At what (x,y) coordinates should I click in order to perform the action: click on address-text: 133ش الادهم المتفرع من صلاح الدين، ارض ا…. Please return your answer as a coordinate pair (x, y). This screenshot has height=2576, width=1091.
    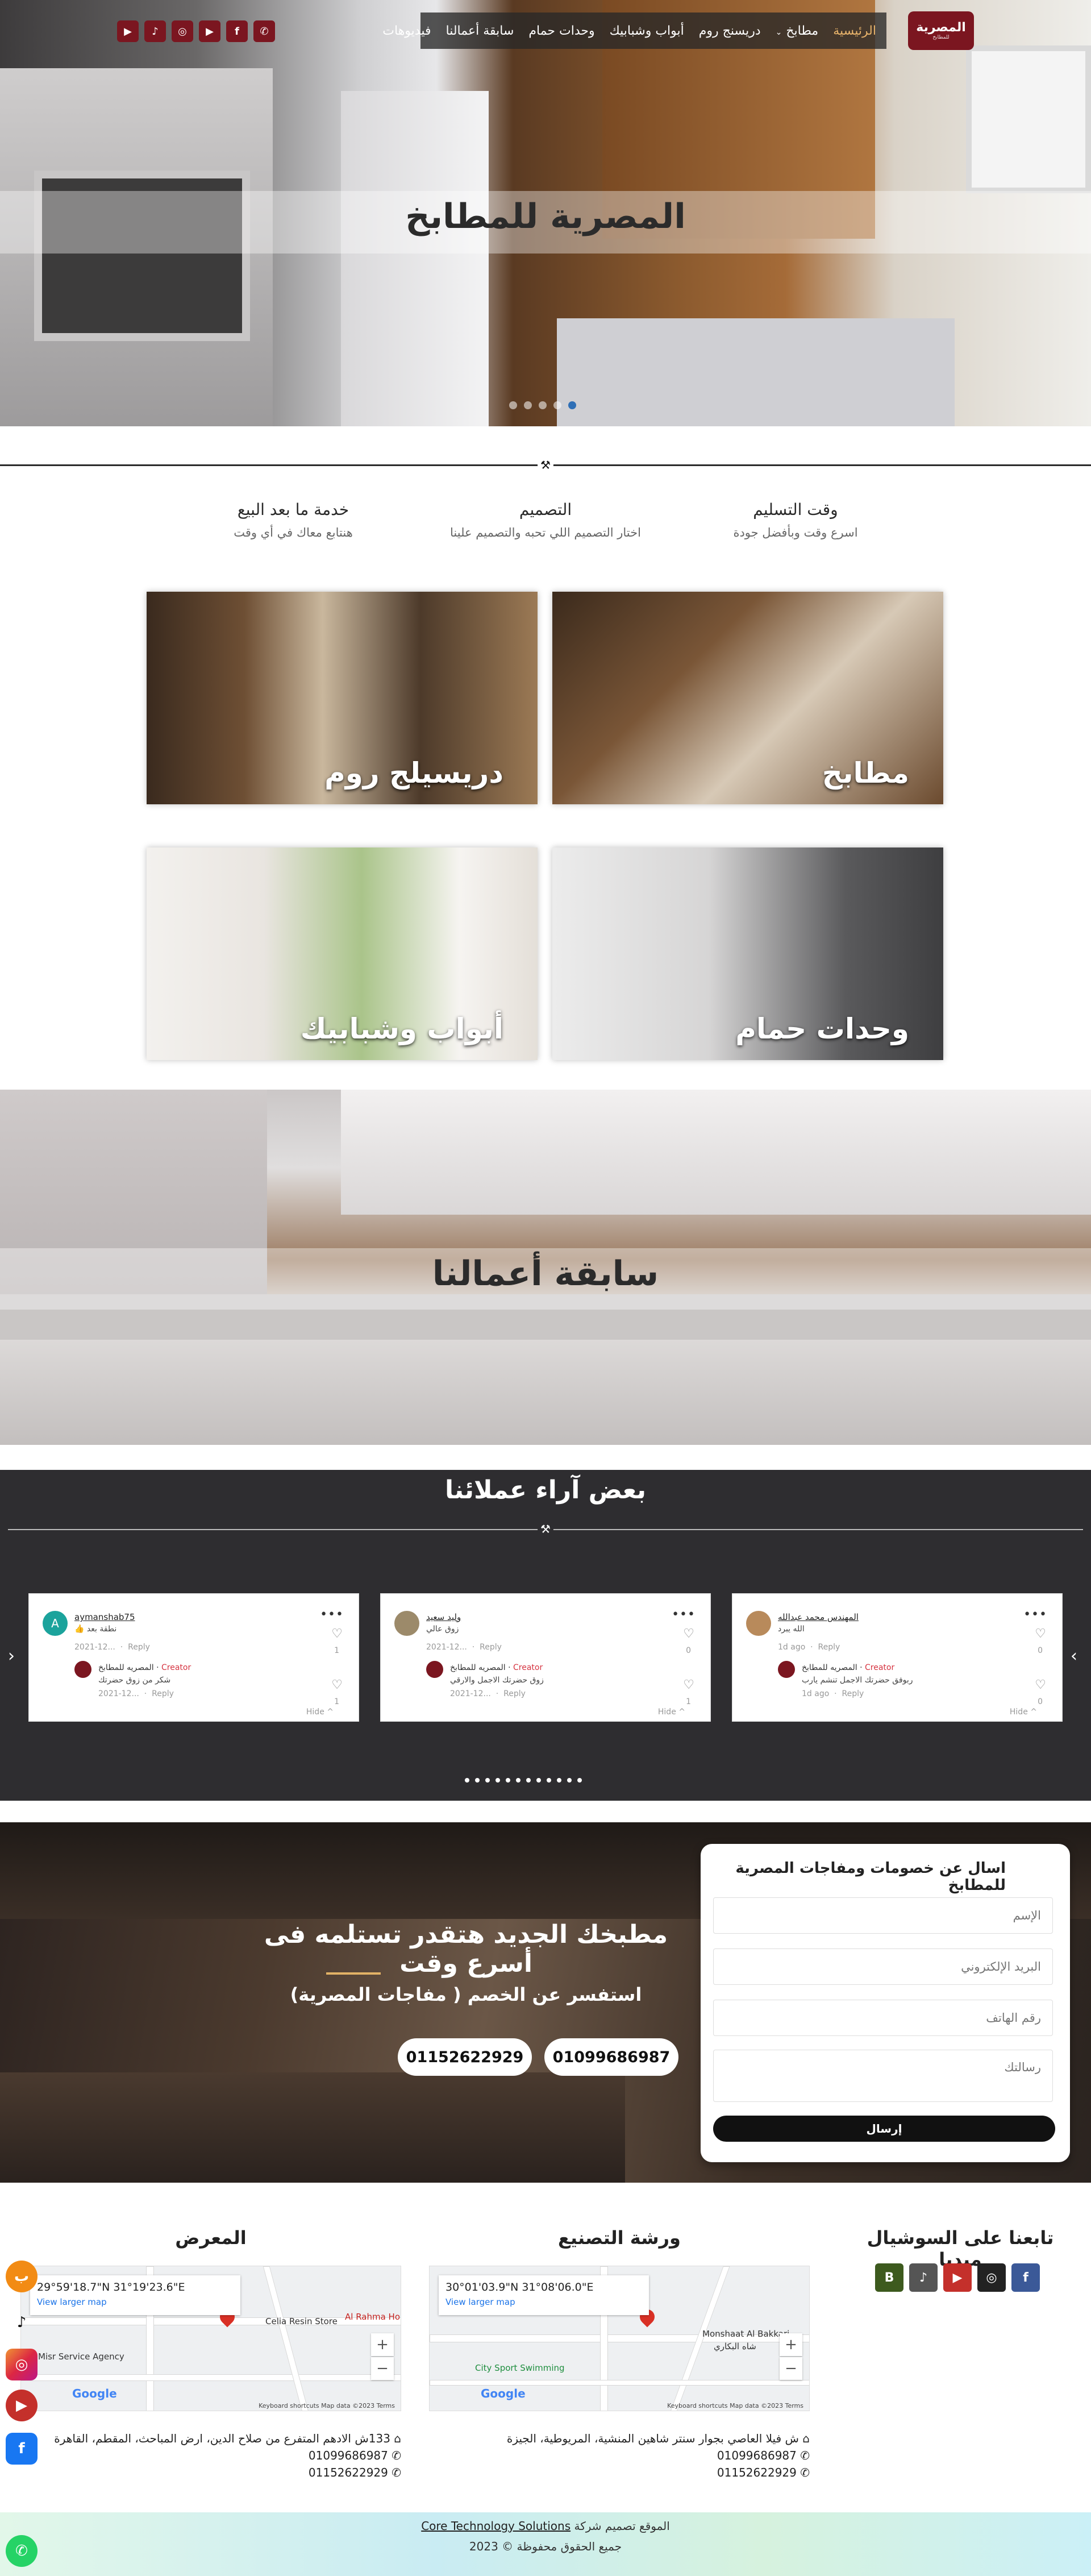
    Looking at the image, I should click on (222, 2438).